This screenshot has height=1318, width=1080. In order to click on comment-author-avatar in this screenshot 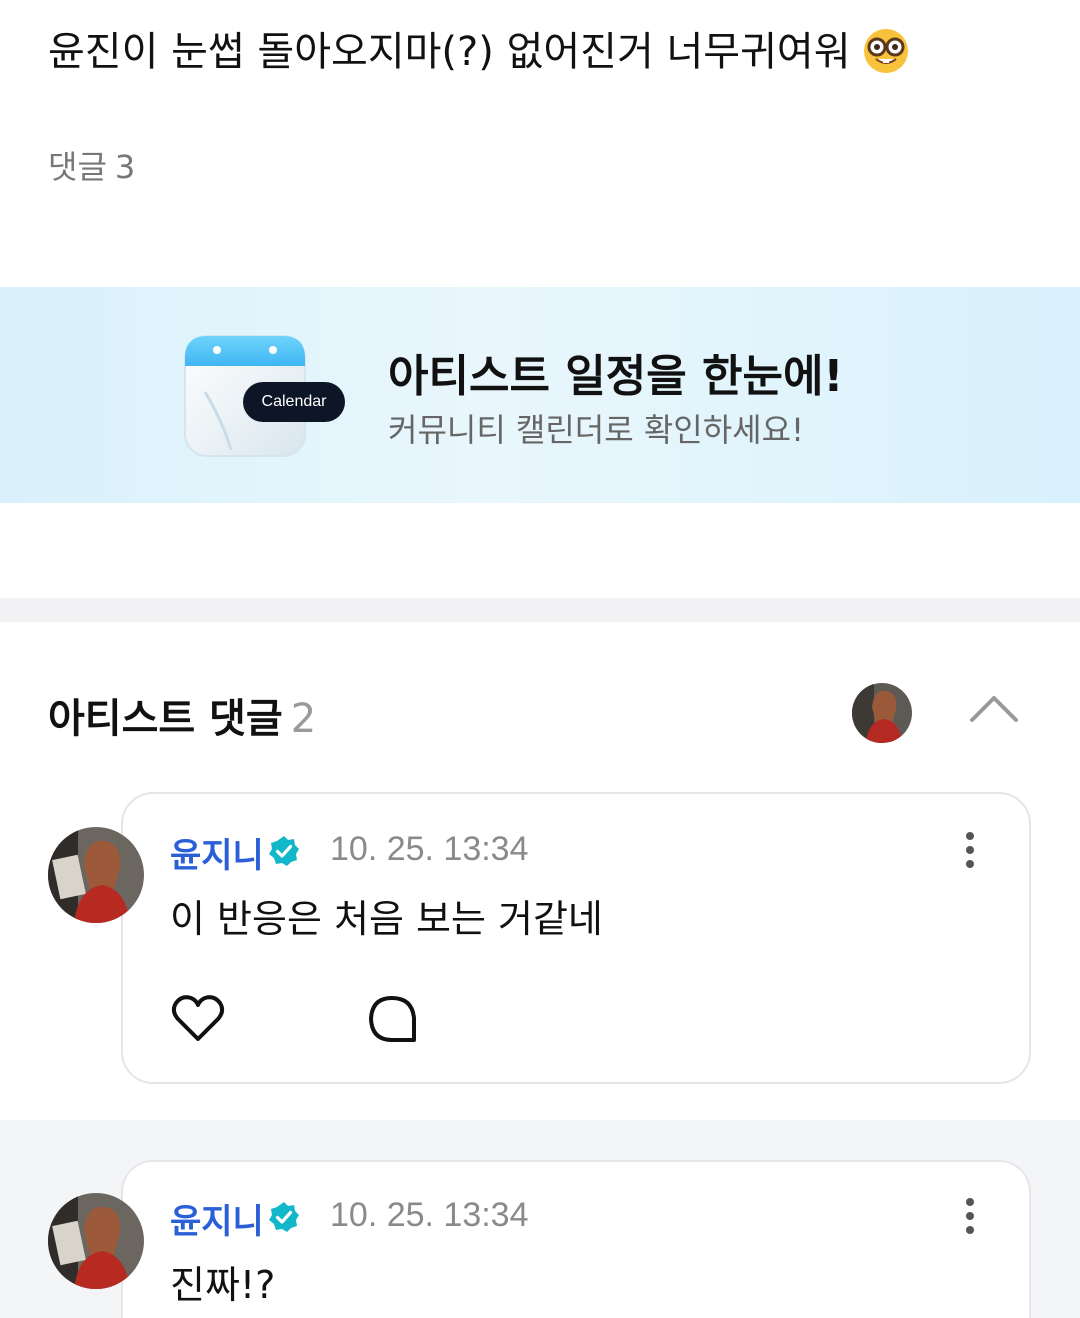, I will do `click(96, 875)`.